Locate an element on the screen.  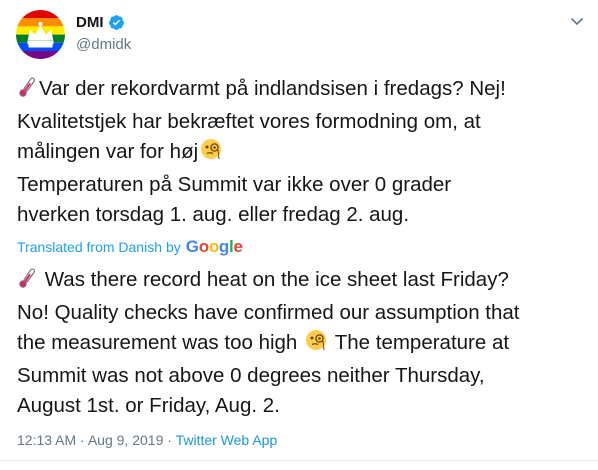
google-letter: g is located at coordinates (223, 246).